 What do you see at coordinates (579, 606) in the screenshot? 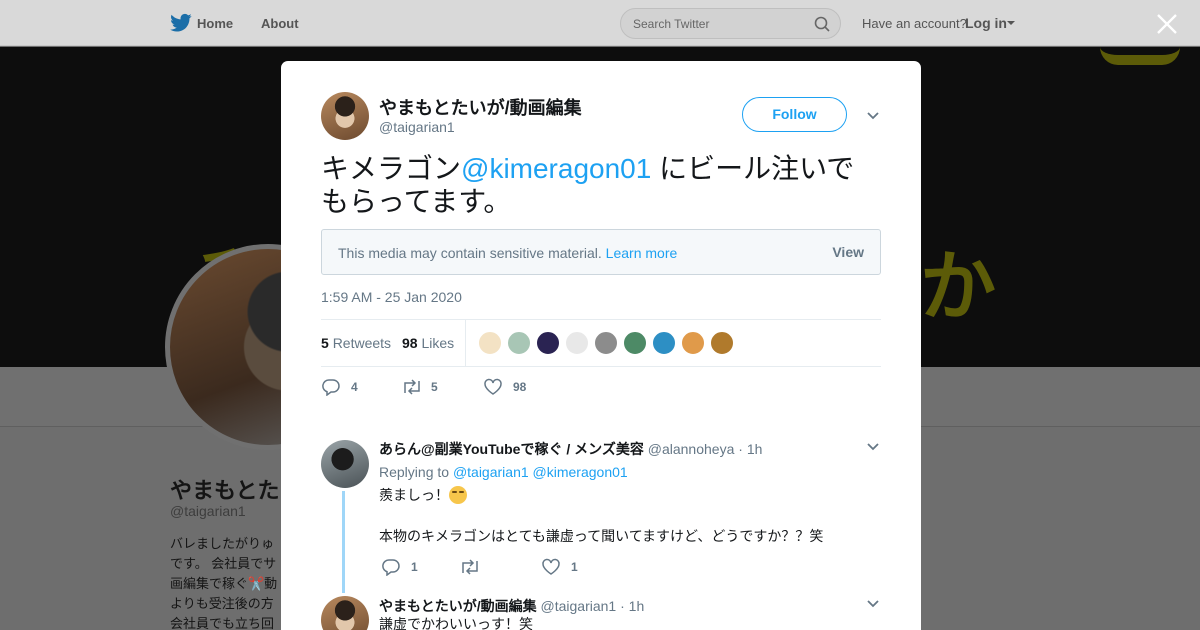
I see `reply-author-handle: @taigarian1` at bounding box center [579, 606].